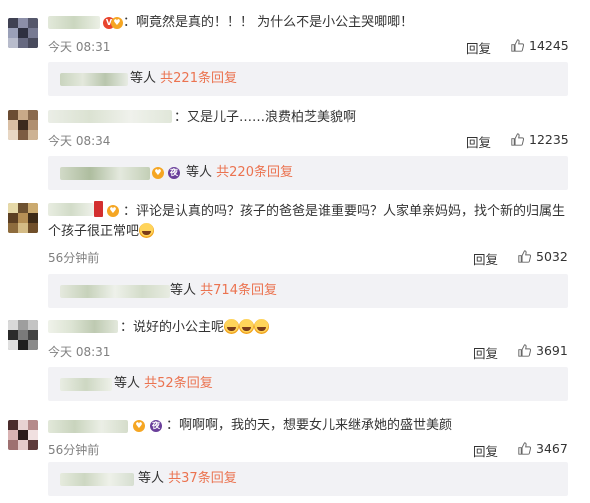 The height and width of the screenshot is (503, 590). What do you see at coordinates (178, 383) in the screenshot?
I see `reply-count-link: 共52条回复` at bounding box center [178, 383].